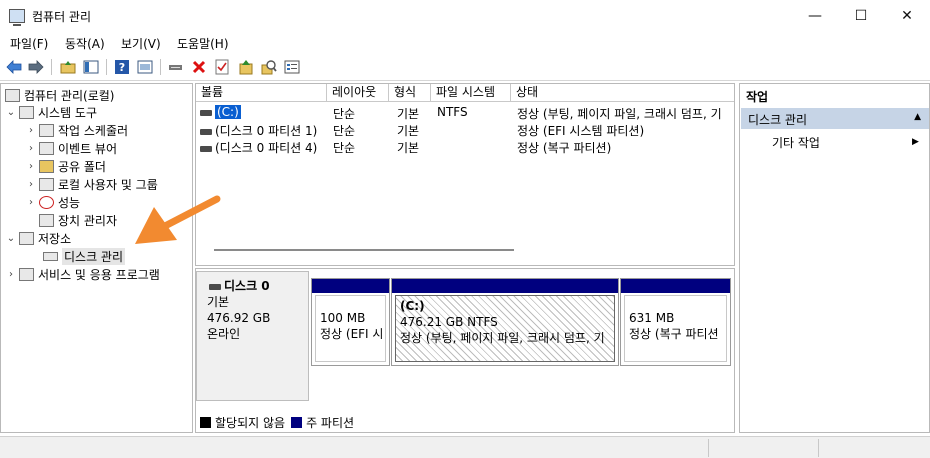 Image resolution: width=930 pixels, height=458 pixels. I want to click on partition-status: 정상 (복구 파티션, so click(674, 334).